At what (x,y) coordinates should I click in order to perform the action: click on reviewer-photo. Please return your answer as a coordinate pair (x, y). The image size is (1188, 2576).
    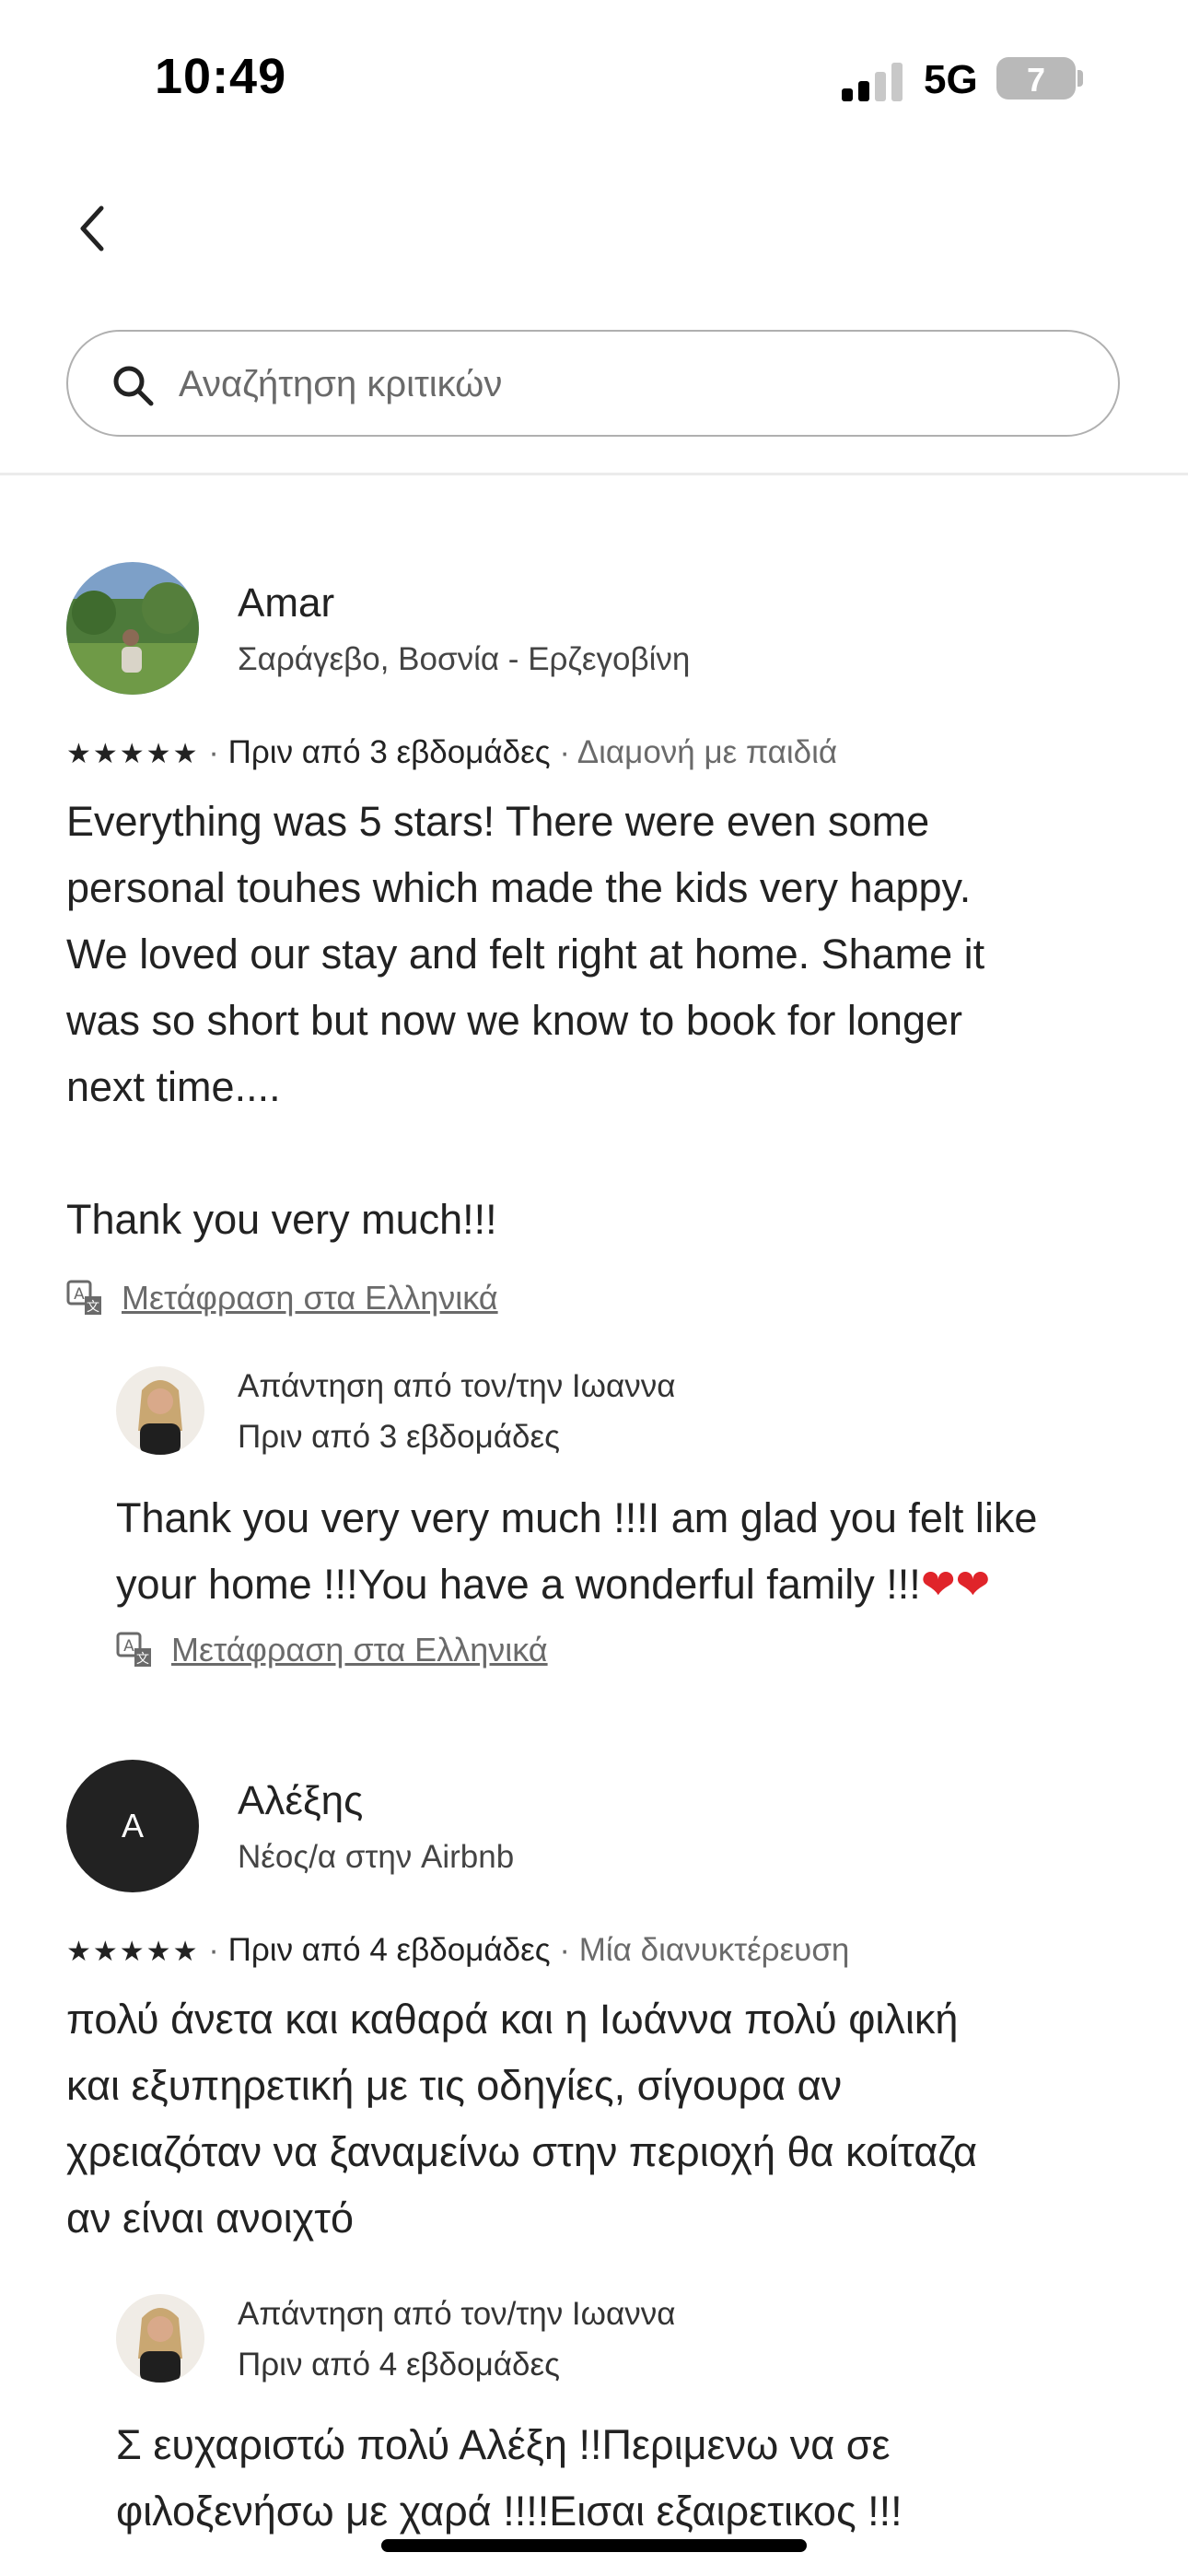
    Looking at the image, I should click on (132, 628).